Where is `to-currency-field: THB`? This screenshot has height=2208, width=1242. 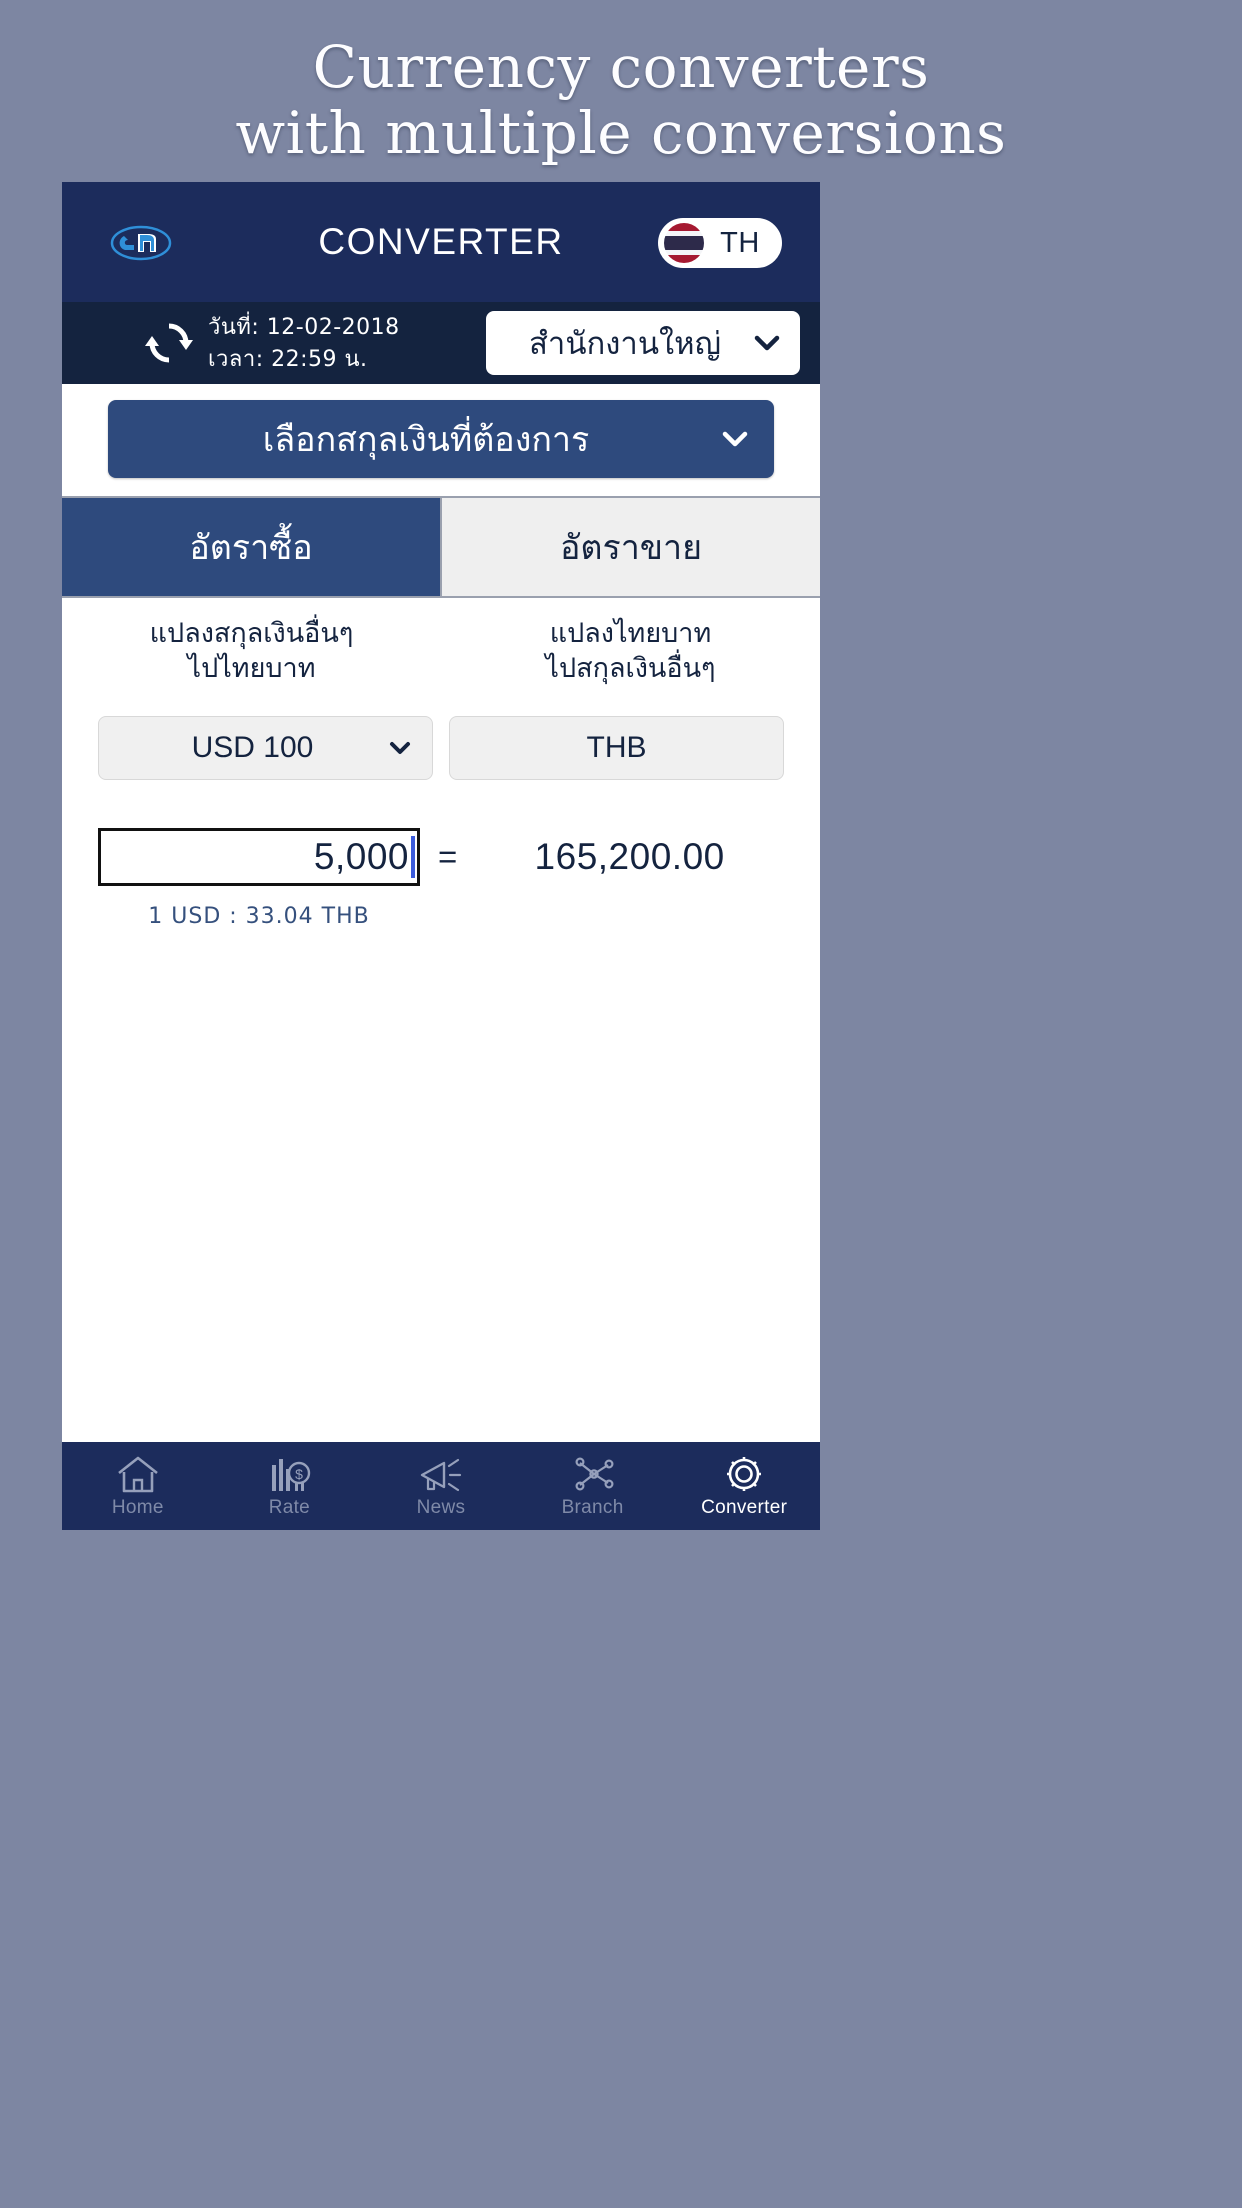 to-currency-field: THB is located at coordinates (616, 748).